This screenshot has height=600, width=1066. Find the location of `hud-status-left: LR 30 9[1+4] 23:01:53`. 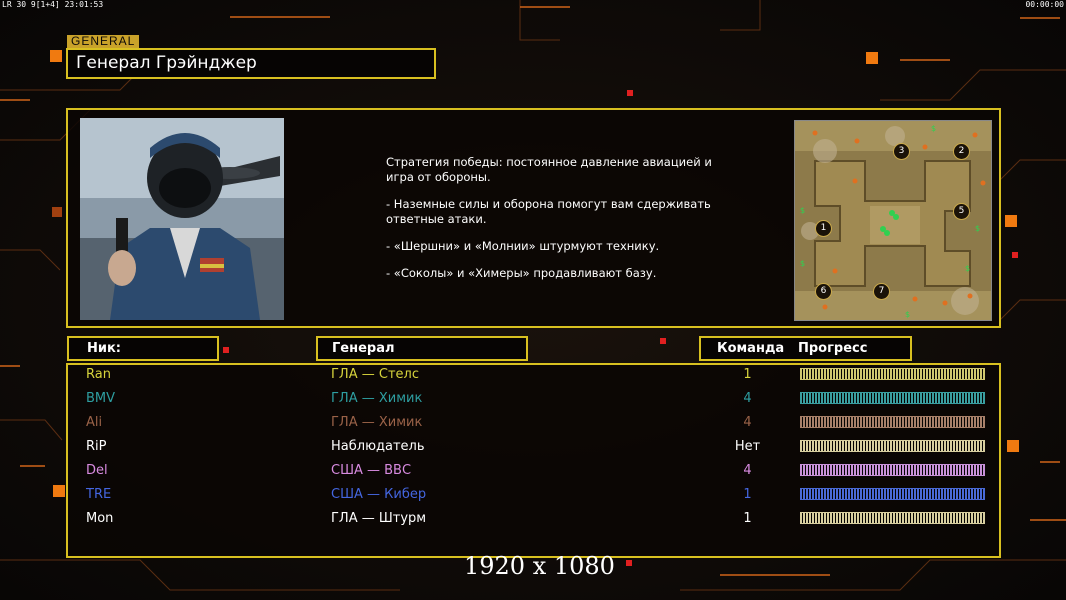

hud-status-left: LR 30 9[1+4] 23:01:53 is located at coordinates (53, 4).